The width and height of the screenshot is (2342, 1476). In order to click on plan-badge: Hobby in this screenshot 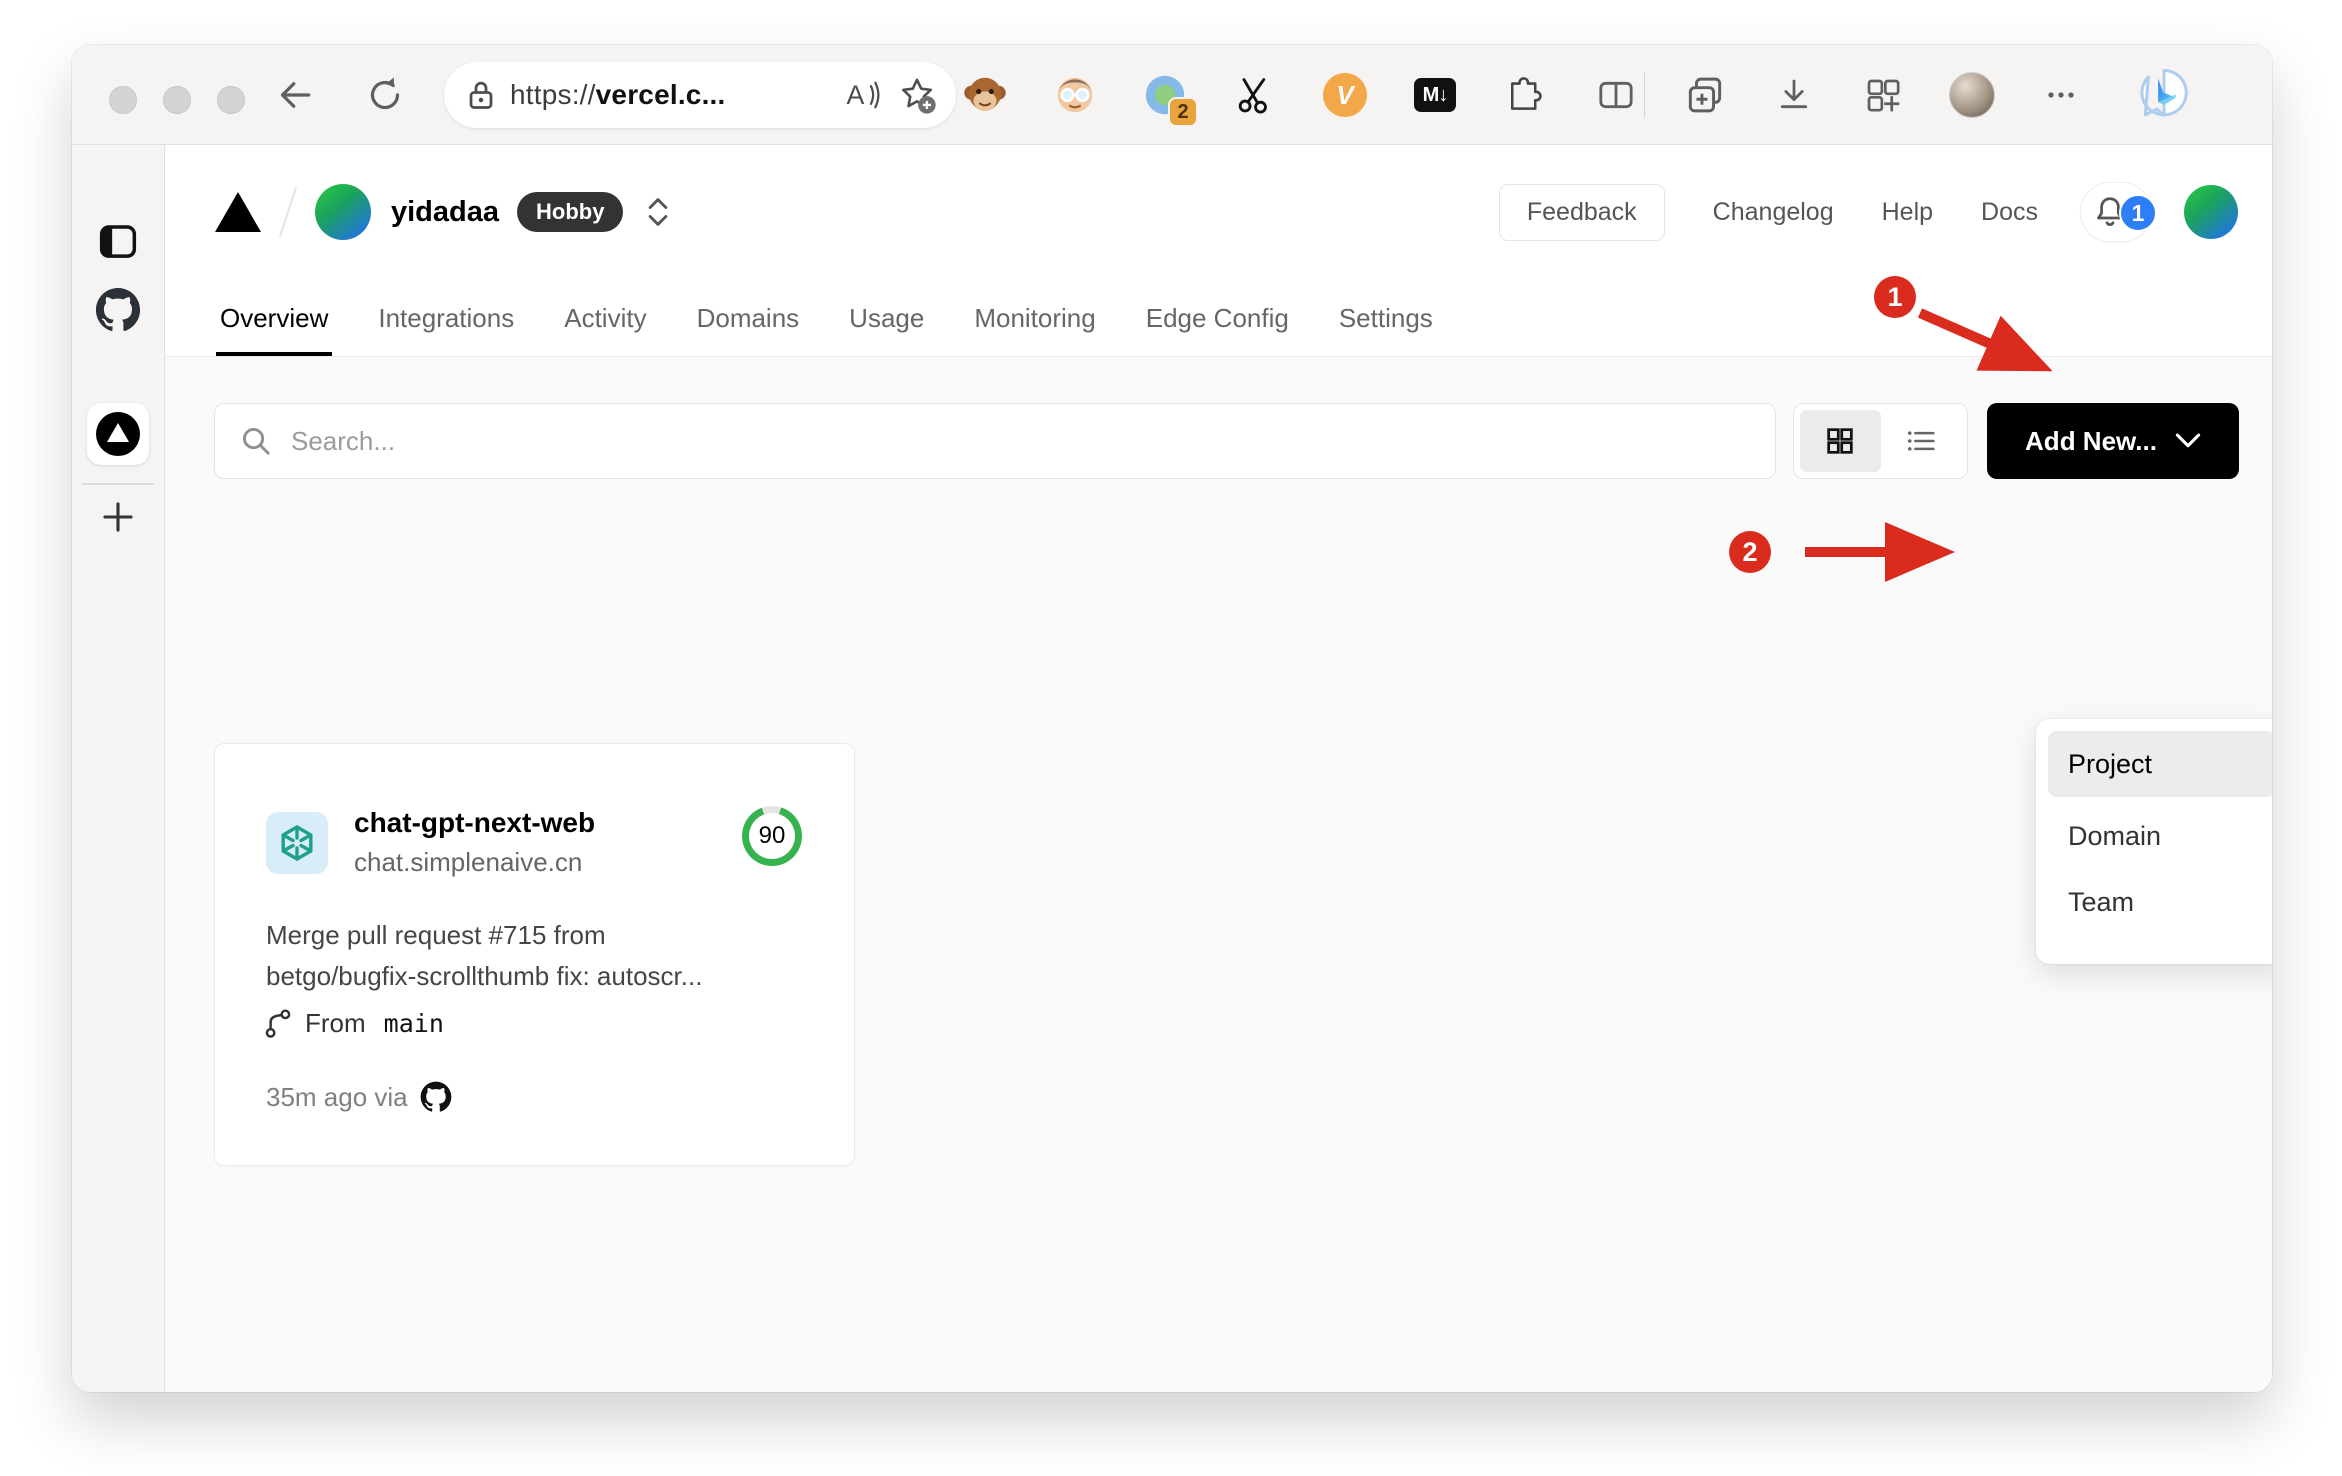, I will do `click(570, 212)`.